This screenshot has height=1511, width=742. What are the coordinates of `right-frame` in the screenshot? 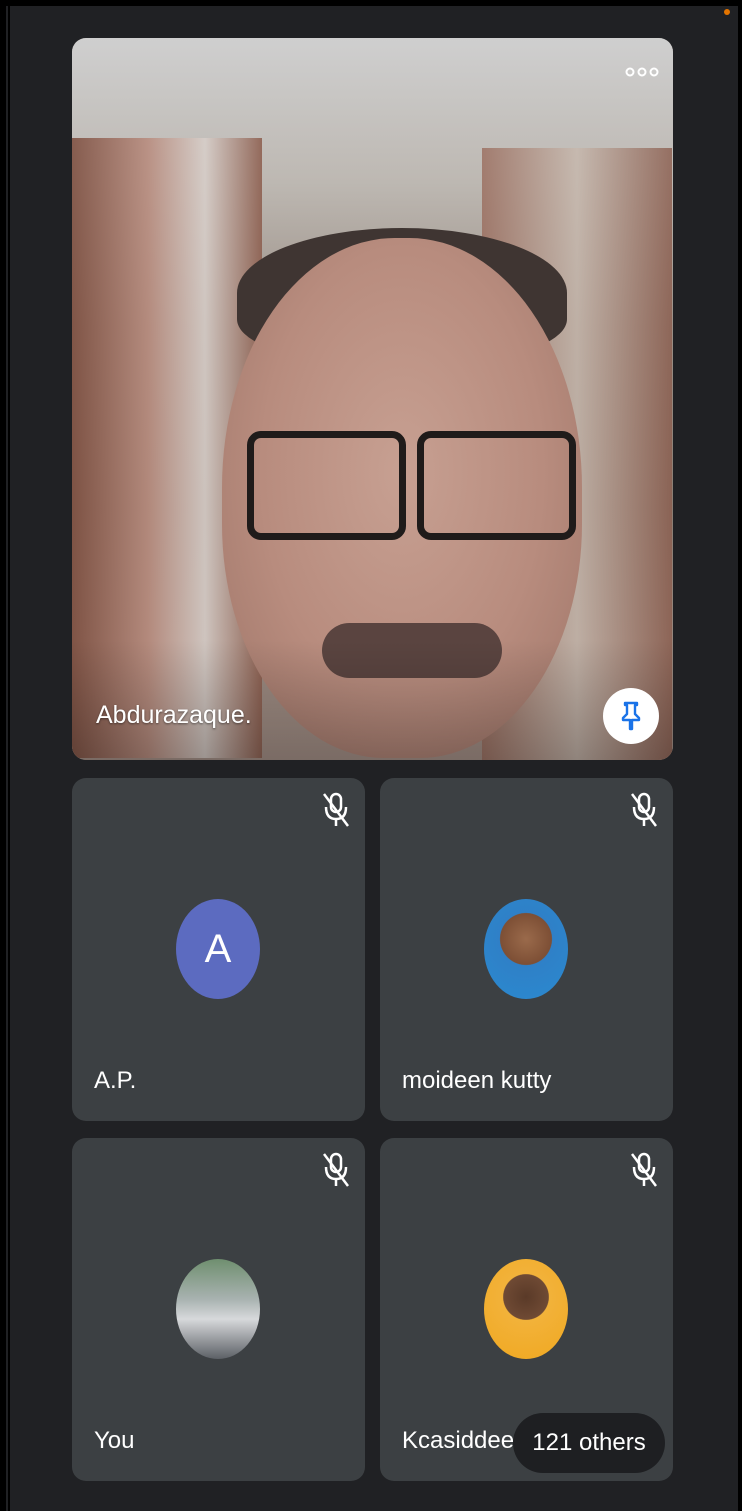 It's located at (740, 755).